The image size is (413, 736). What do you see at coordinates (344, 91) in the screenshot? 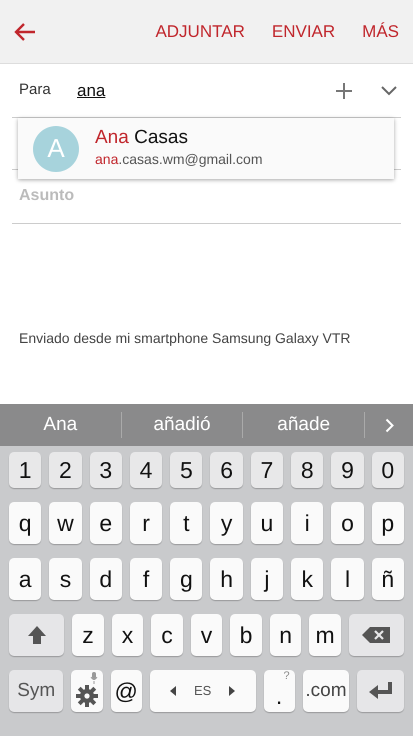
I see `add-icon` at bounding box center [344, 91].